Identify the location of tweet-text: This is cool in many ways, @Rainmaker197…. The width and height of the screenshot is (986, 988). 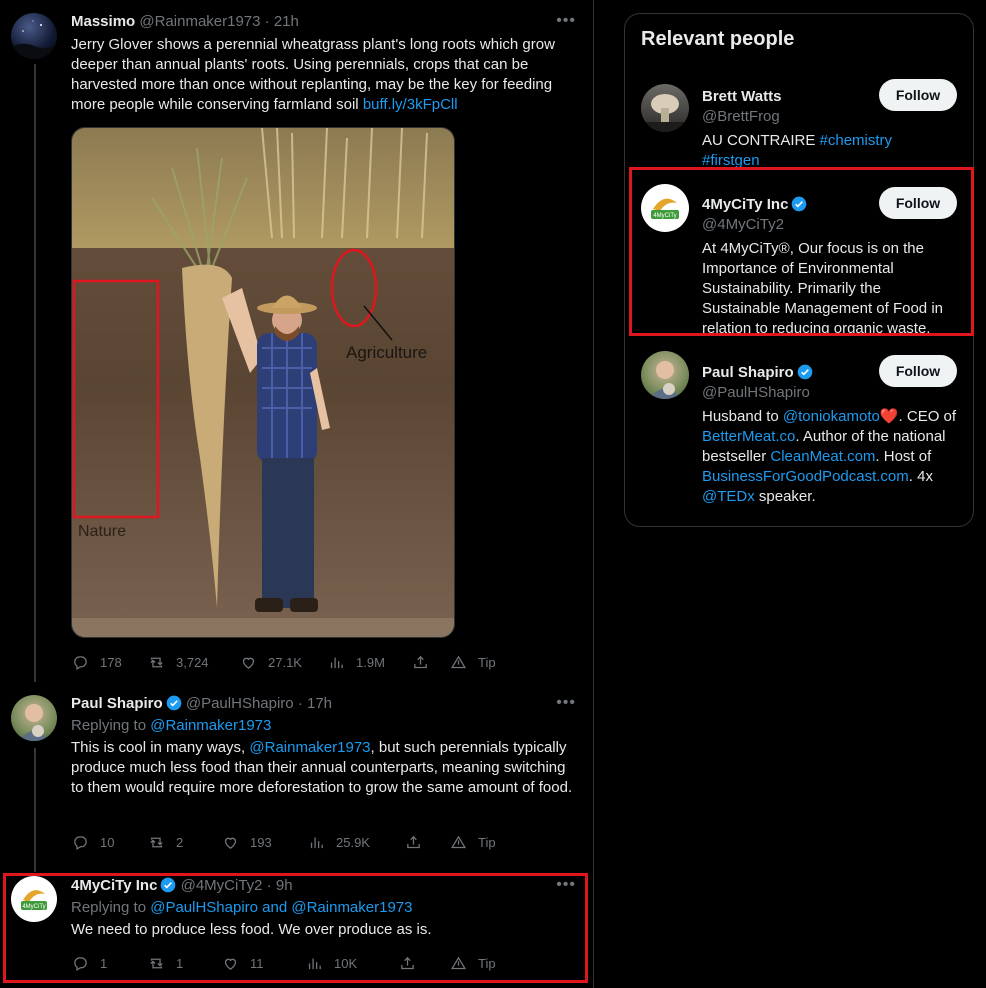
(322, 767).